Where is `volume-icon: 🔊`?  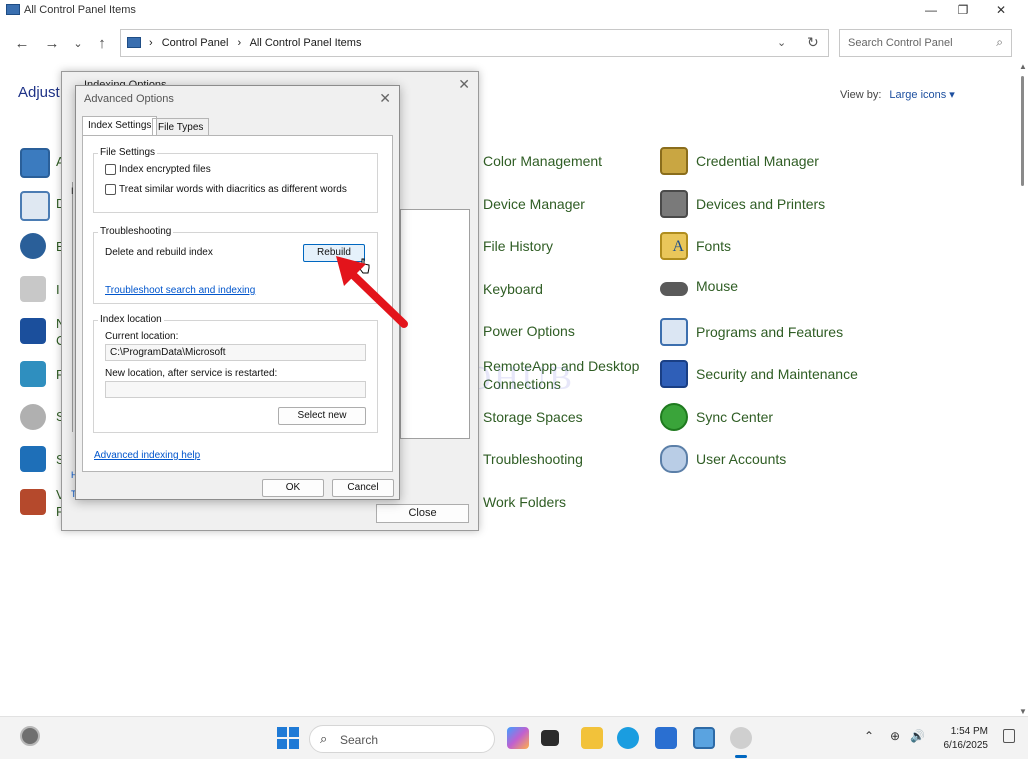
volume-icon: 🔊 is located at coordinates (917, 736).